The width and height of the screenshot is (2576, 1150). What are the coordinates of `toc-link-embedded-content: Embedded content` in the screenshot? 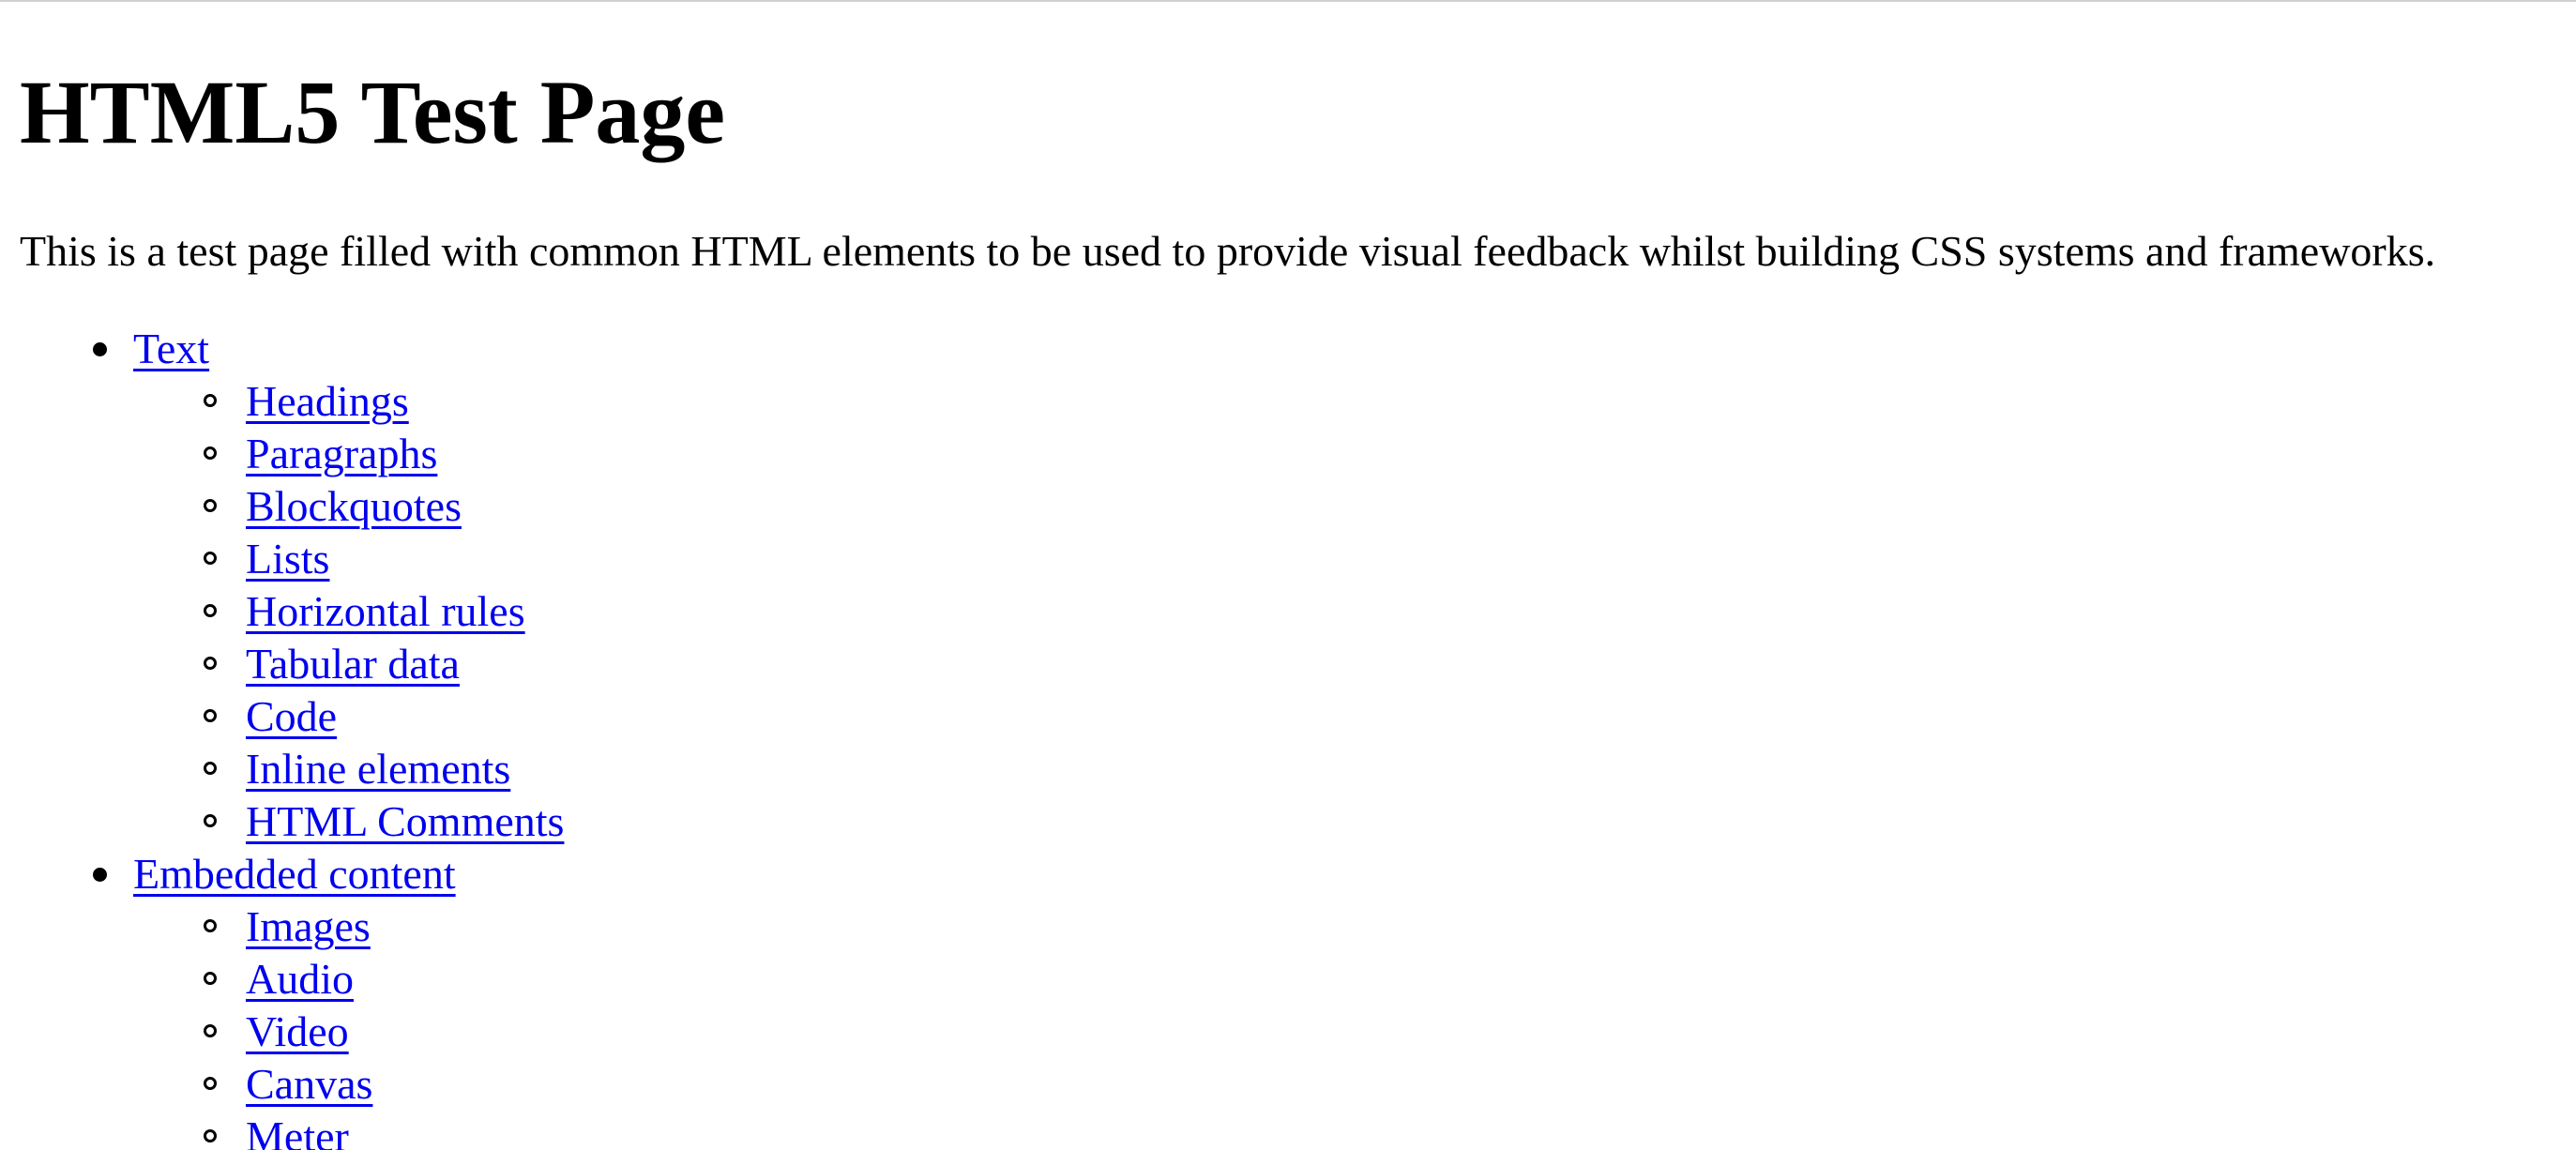 It's located at (295, 874).